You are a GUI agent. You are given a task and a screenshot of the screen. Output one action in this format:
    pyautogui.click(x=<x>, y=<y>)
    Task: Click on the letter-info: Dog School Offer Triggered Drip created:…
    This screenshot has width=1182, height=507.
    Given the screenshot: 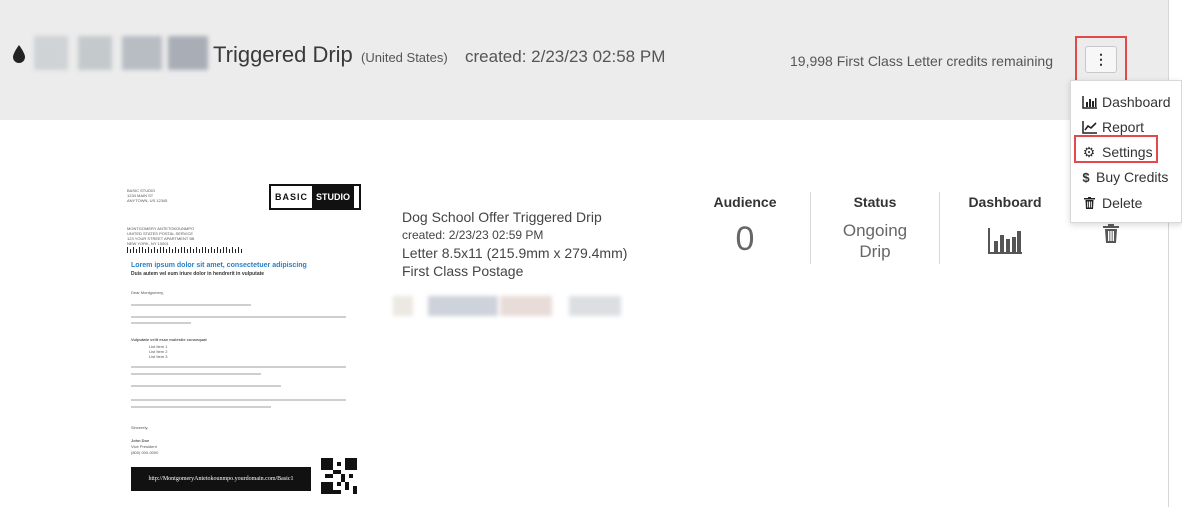 What is the action you would take?
    pyautogui.click(x=514, y=244)
    